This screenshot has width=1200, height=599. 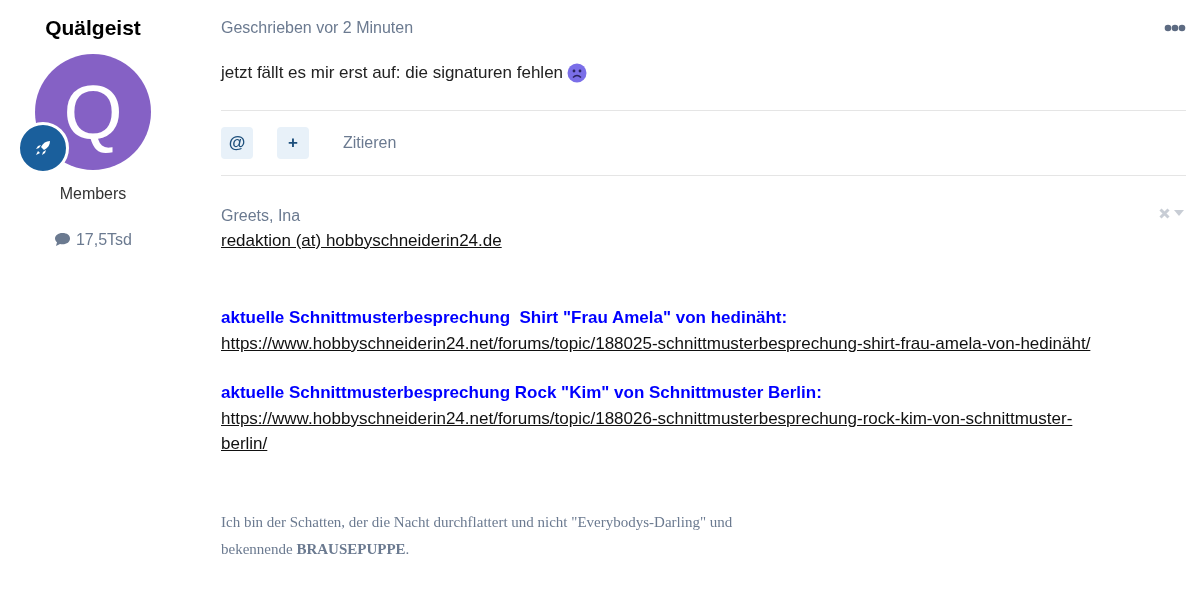 What do you see at coordinates (317, 28) in the screenshot?
I see `post-date: Geschrieben vor 2 Minuten` at bounding box center [317, 28].